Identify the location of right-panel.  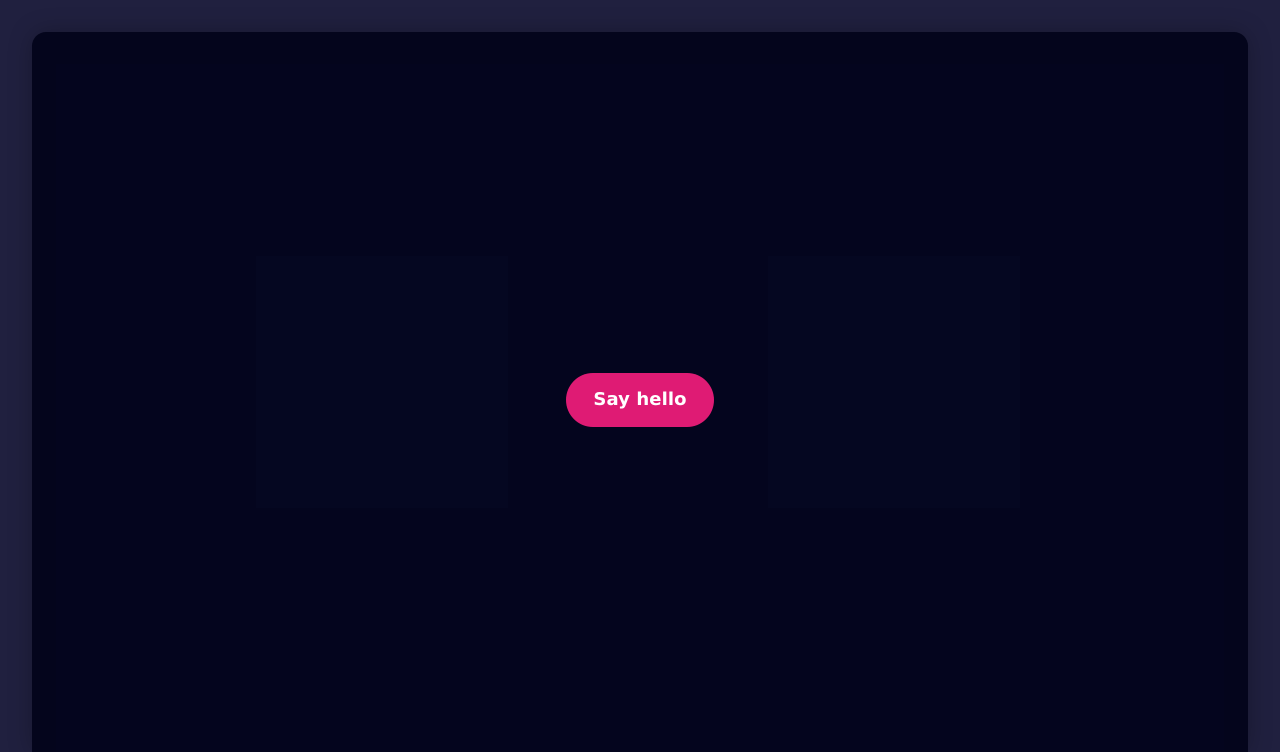
(894, 382).